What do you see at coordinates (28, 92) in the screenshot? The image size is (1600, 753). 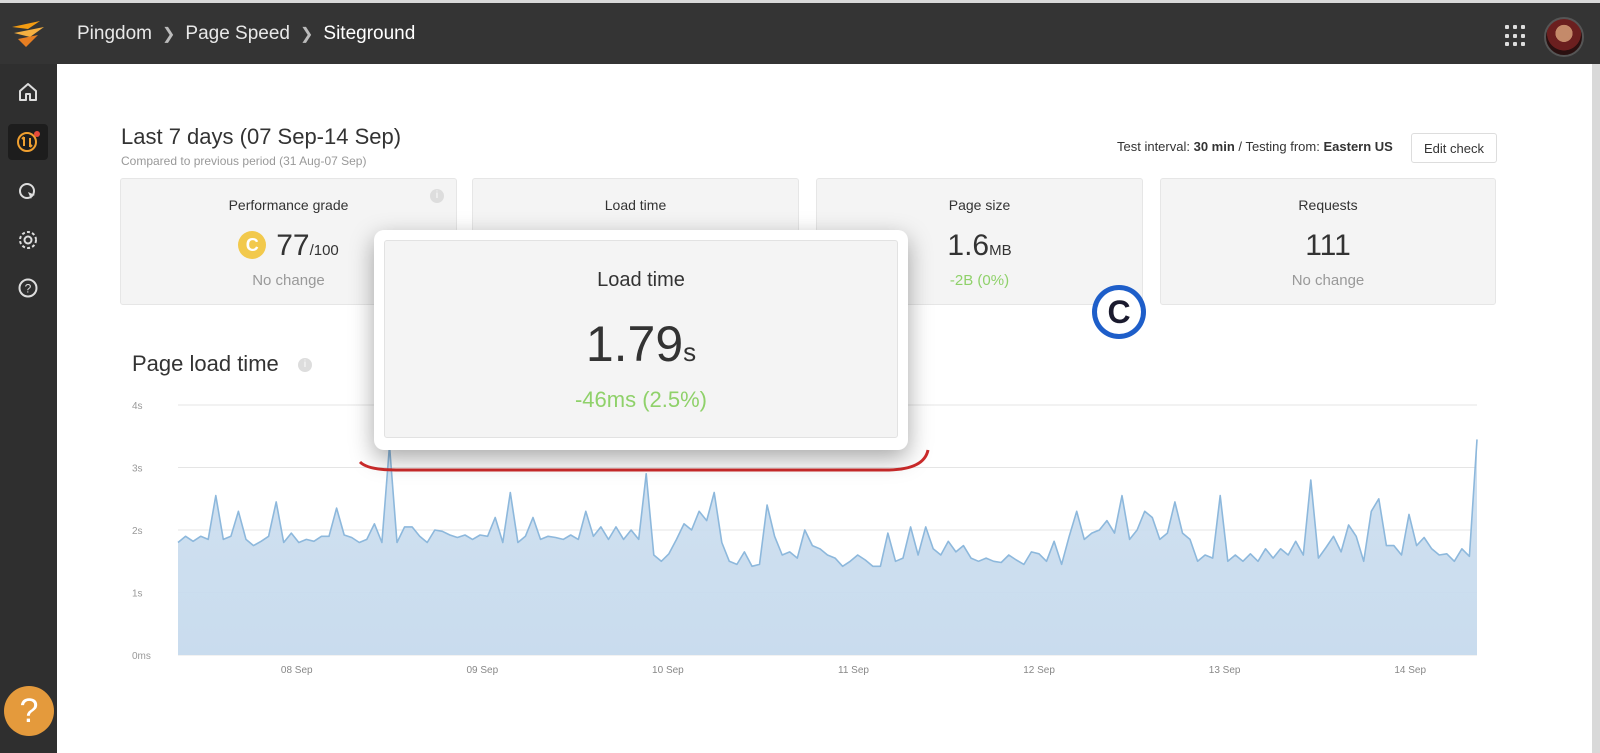 I see `home-icon` at bounding box center [28, 92].